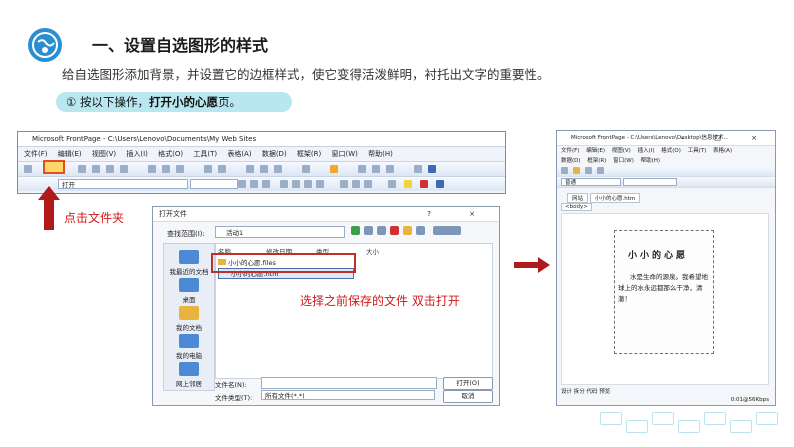 This screenshot has height=447, width=794. I want to click on fp2-save-icon, so click(588, 170).